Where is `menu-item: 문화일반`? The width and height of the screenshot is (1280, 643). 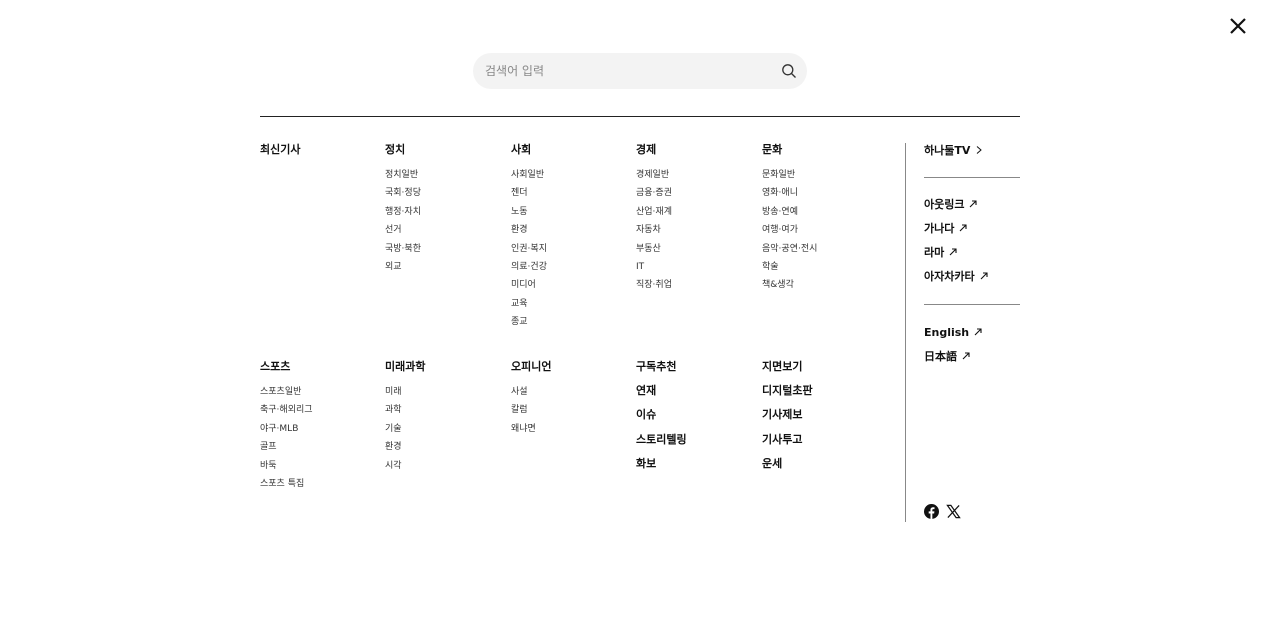 menu-item: 문화일반 is located at coordinates (822, 175).